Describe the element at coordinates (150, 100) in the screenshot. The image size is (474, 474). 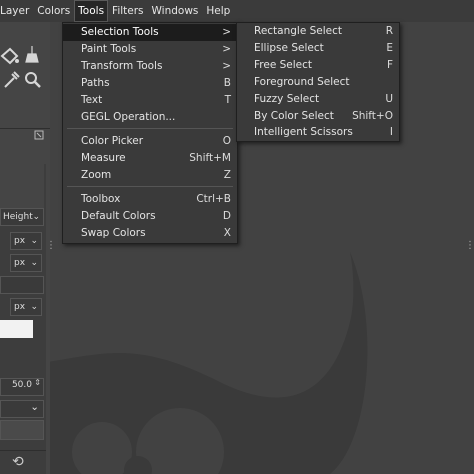
I see `menu-item-text: Text T` at that location.